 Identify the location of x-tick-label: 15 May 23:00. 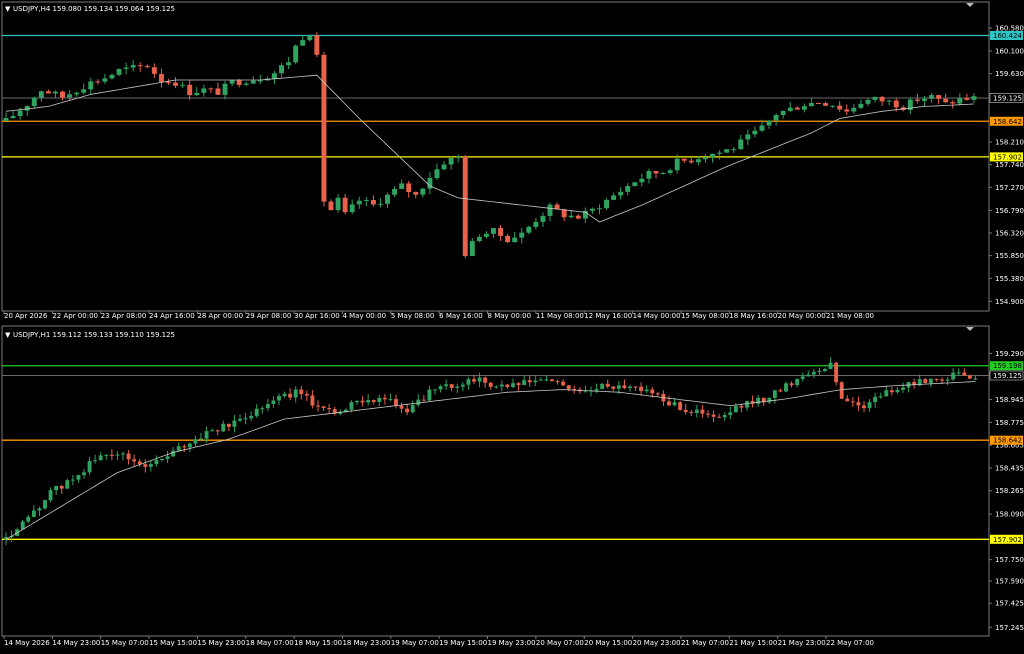
(221, 643).